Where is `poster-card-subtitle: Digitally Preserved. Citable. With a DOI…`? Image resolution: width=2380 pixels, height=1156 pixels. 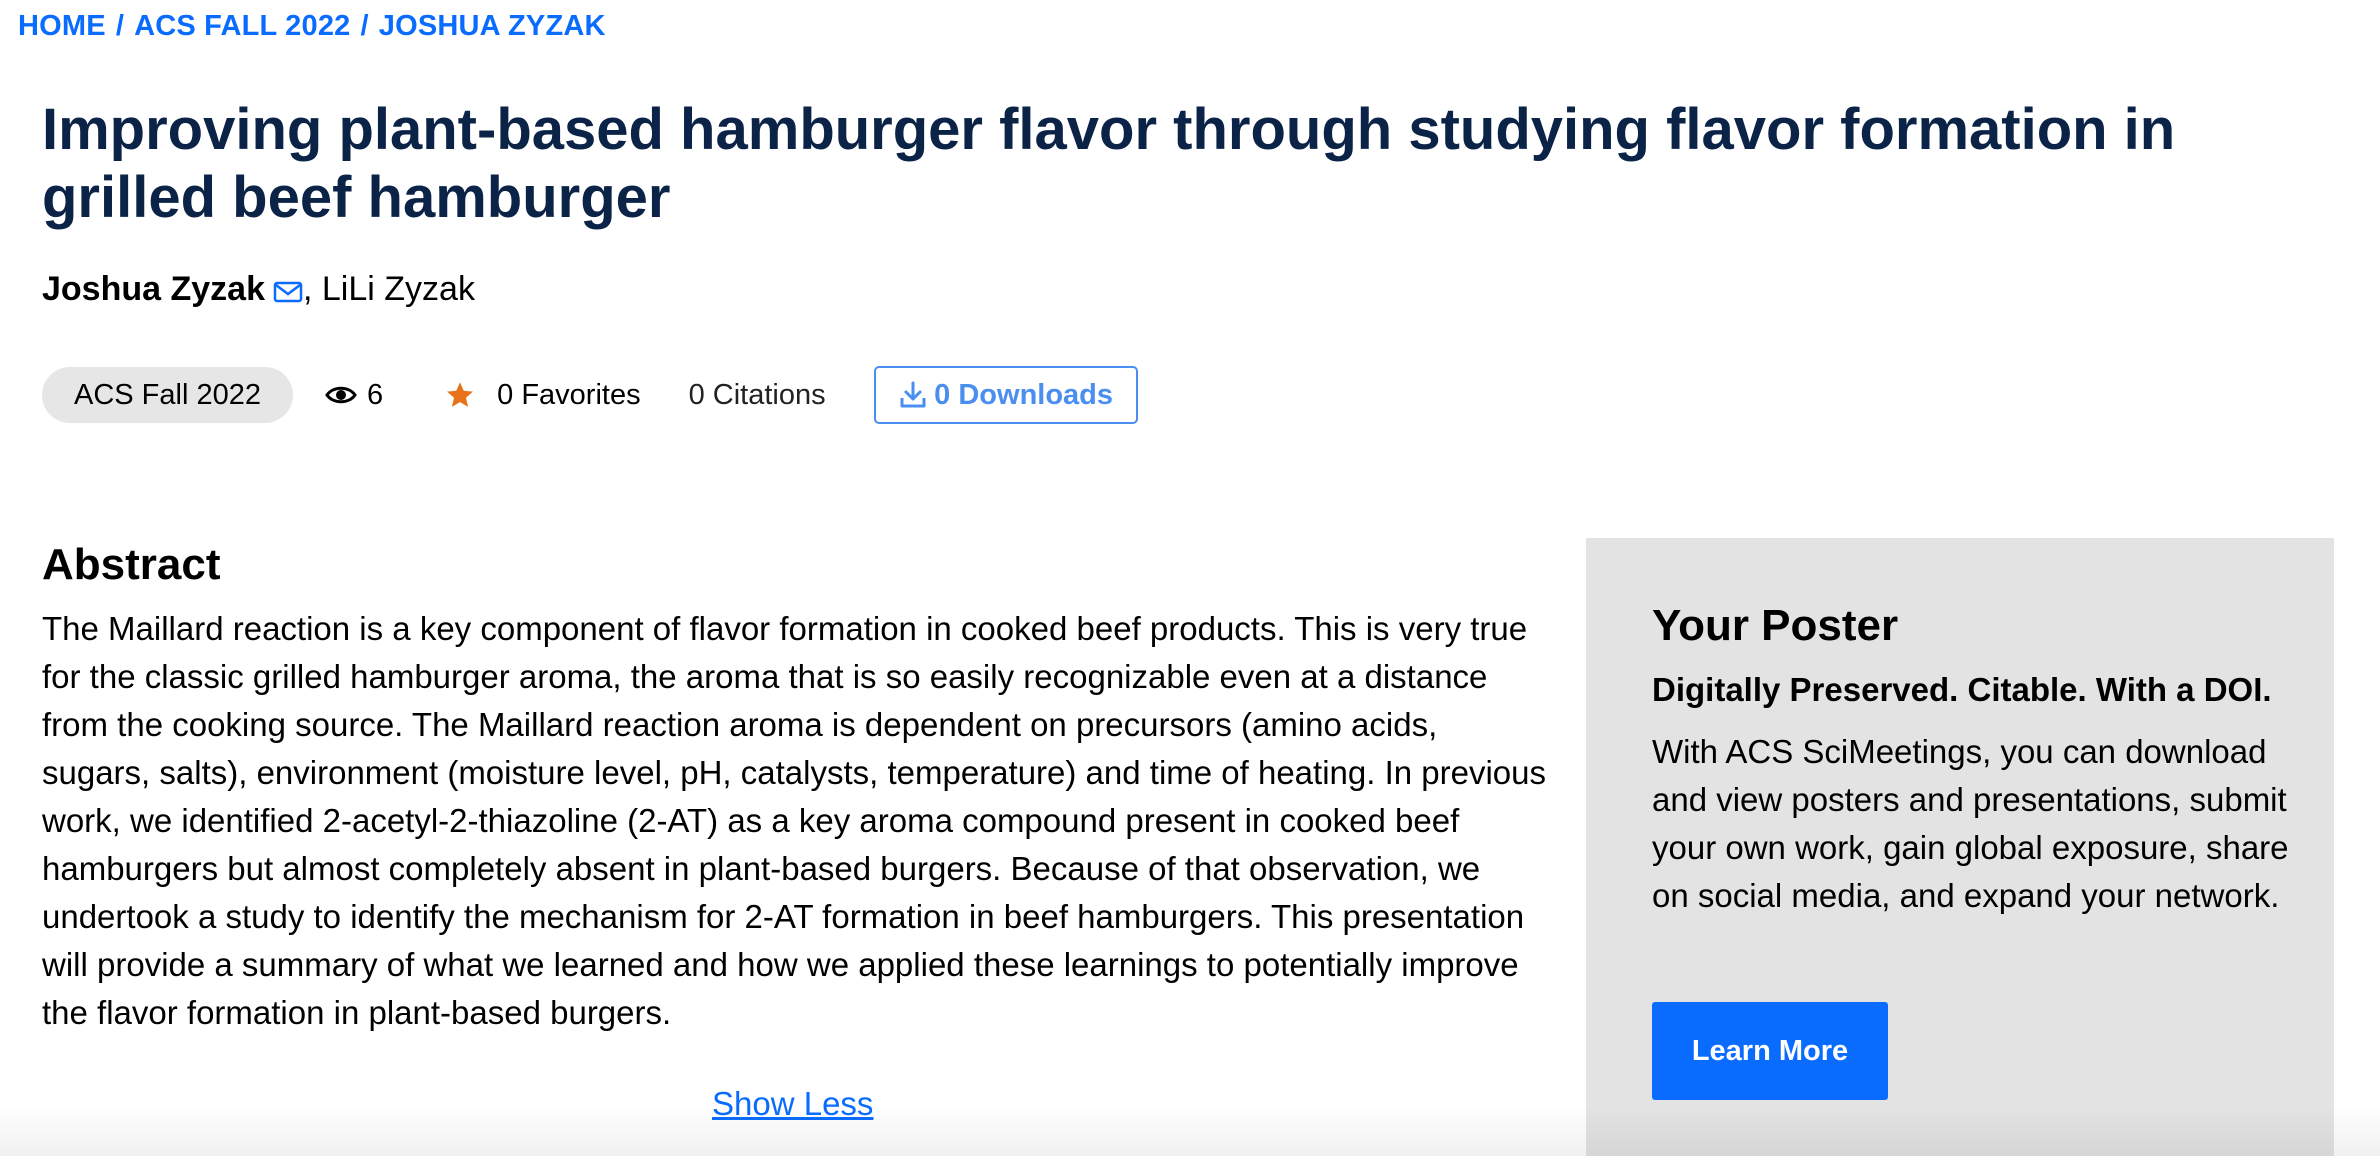
poster-card-subtitle: Digitally Preserved. Citable. With a DOI… is located at coordinates (1962, 689).